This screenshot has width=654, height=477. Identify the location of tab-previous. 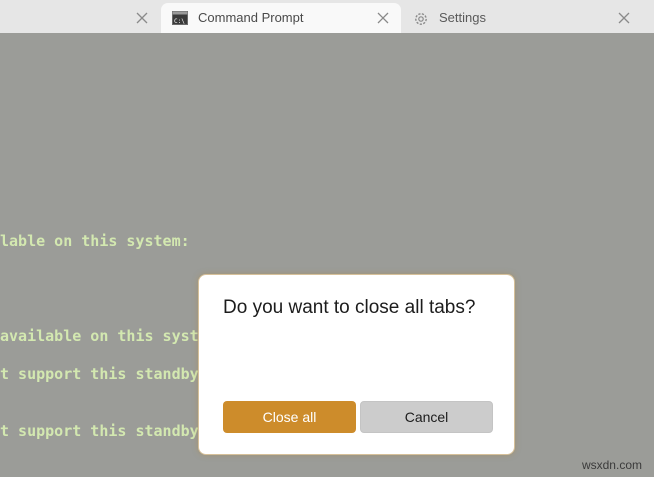
(80, 18).